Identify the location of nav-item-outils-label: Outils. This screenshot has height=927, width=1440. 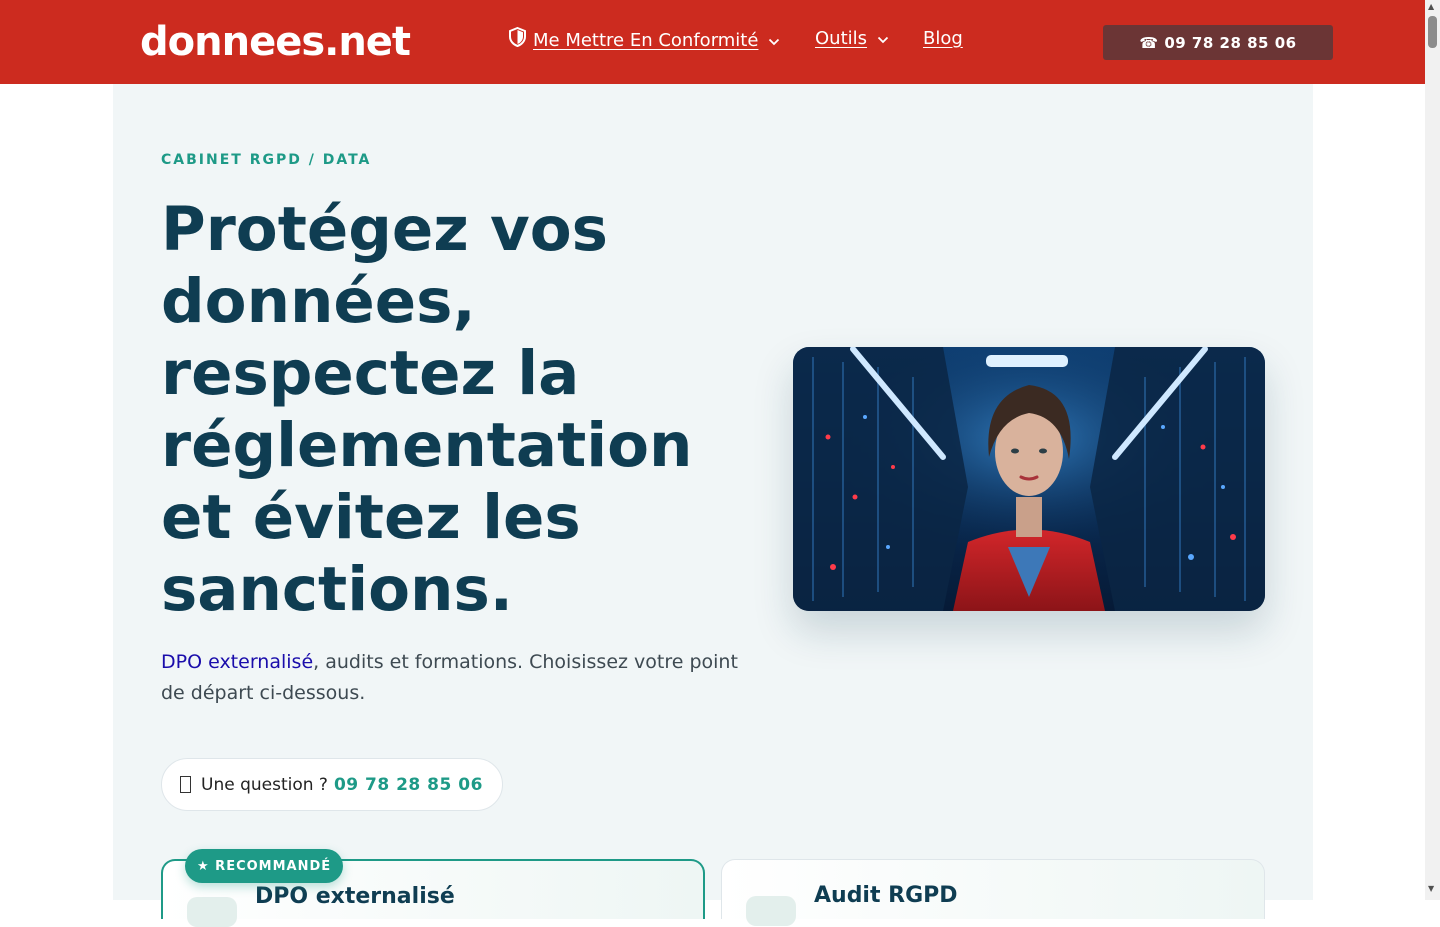
(841, 38).